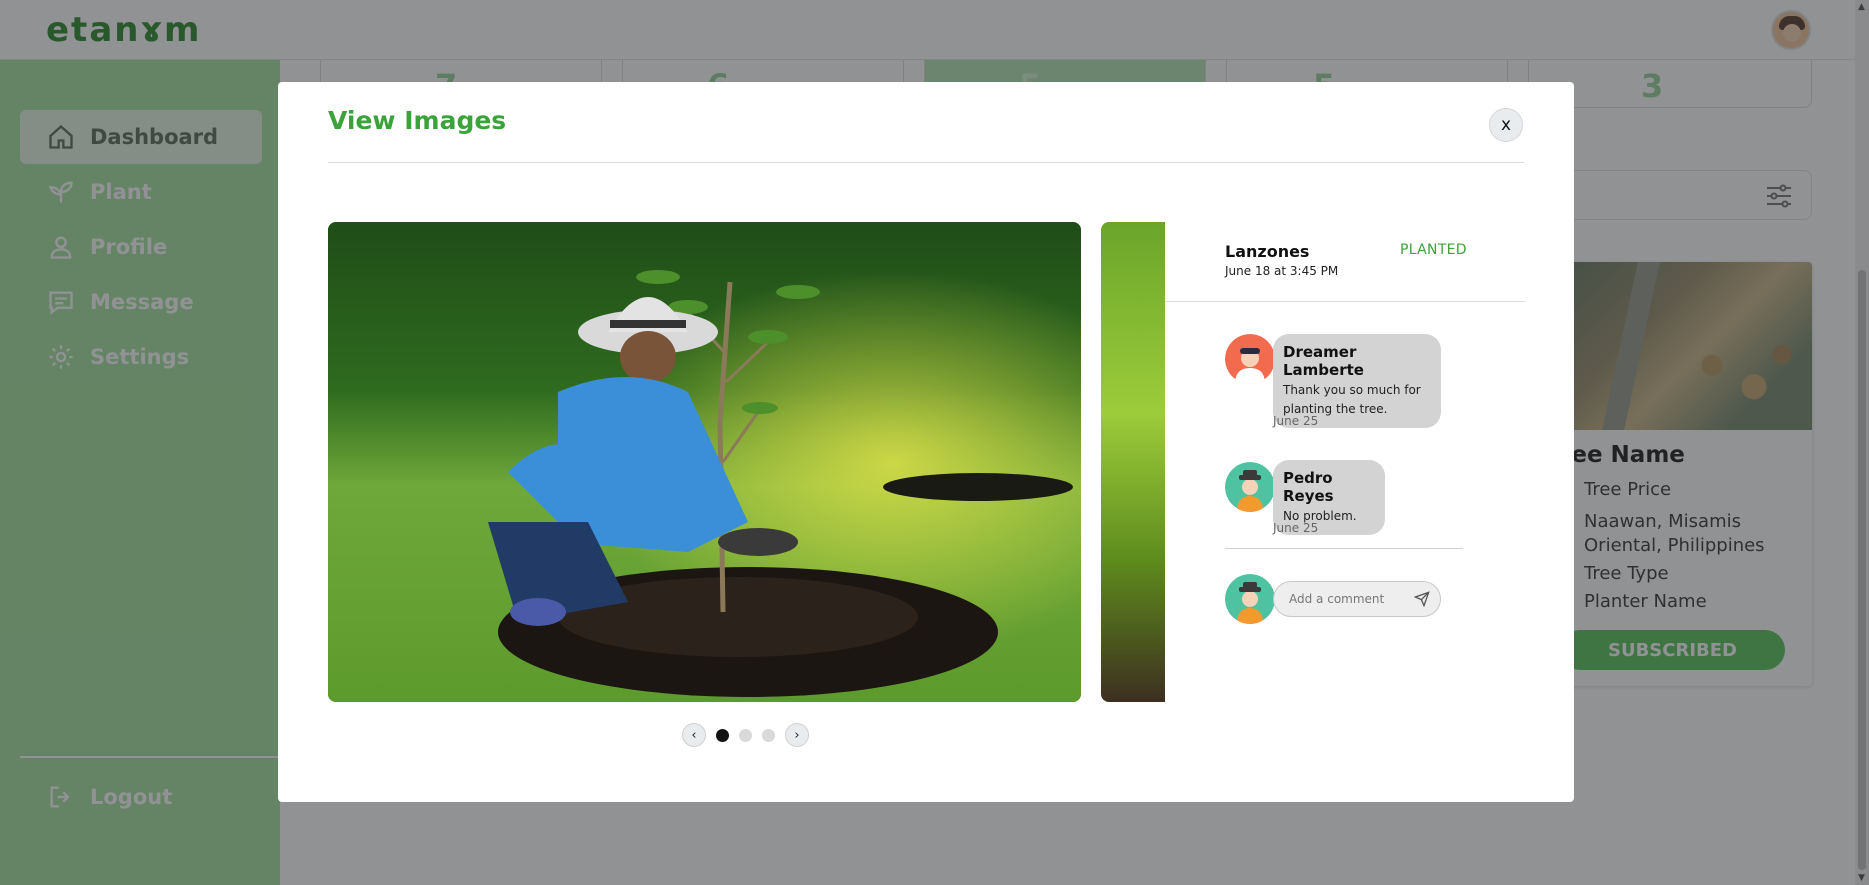 Image resolution: width=1869 pixels, height=885 pixels. Describe the element at coordinates (797, 735) in the screenshot. I see `carousel-next-button: ›` at that location.